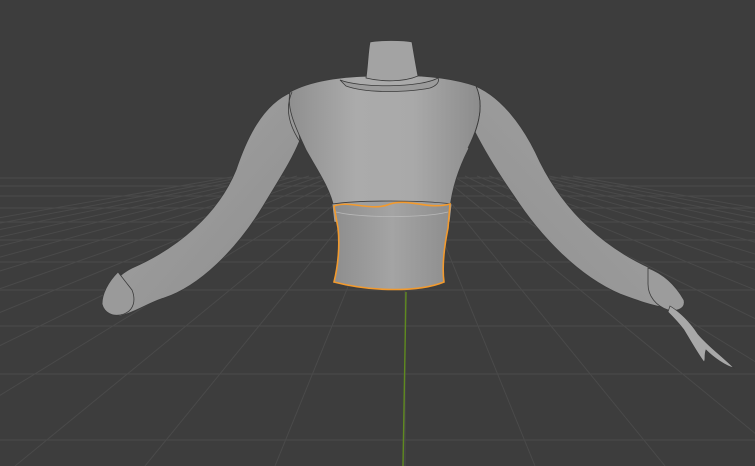 The width and height of the screenshot is (755, 466). I want to click on neck, so click(392, 61).